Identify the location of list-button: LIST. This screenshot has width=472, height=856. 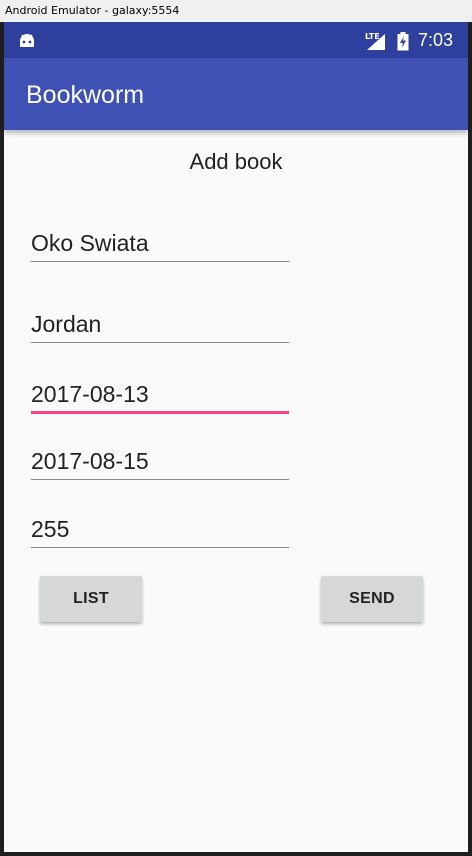
(91, 599).